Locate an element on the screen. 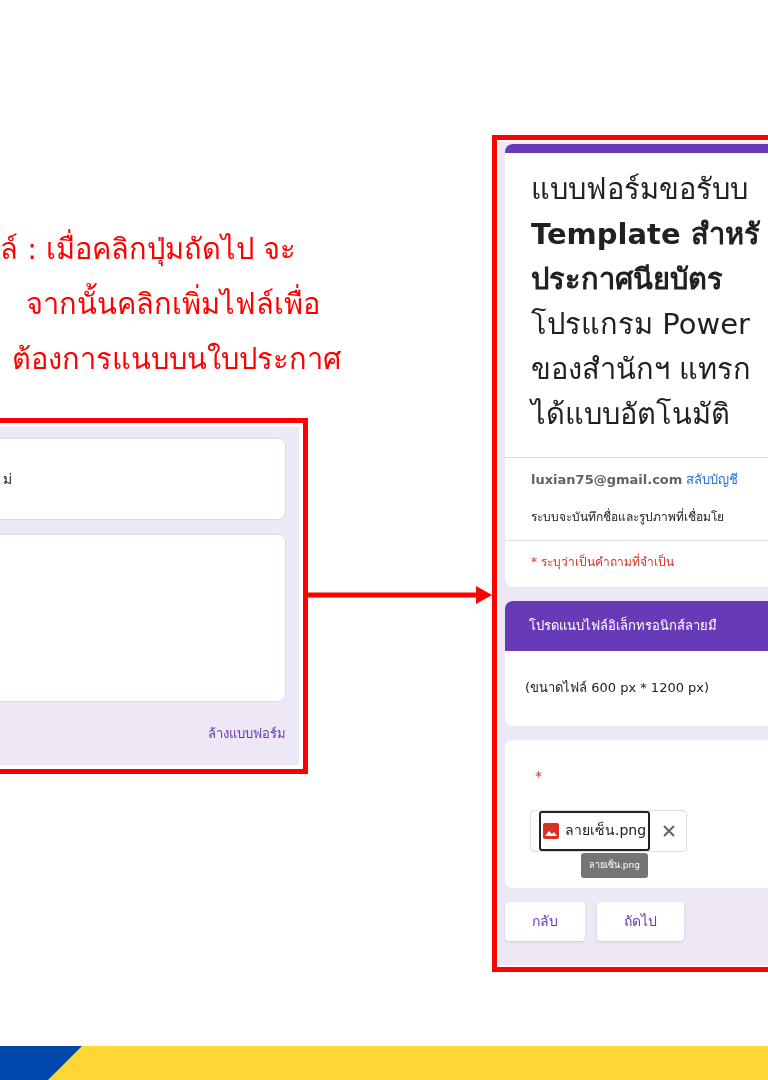 The height and width of the screenshot is (1080, 768). file-name-button: ลายเซ็น.png is located at coordinates (595, 830).